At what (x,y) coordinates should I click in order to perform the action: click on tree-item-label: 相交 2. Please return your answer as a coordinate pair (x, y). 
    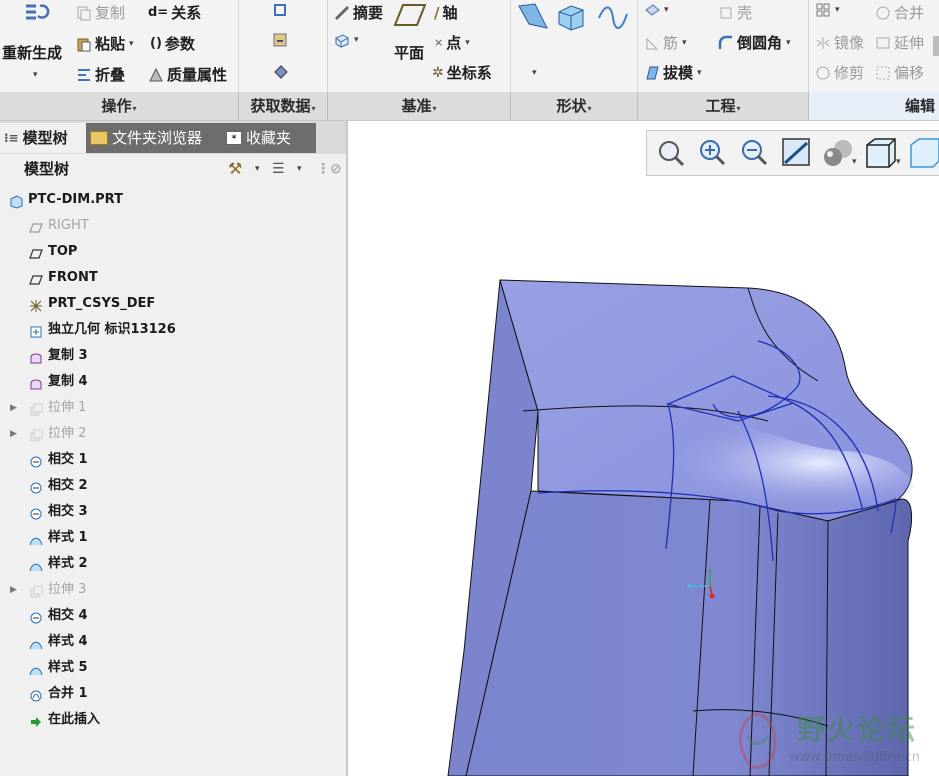
    Looking at the image, I should click on (68, 485).